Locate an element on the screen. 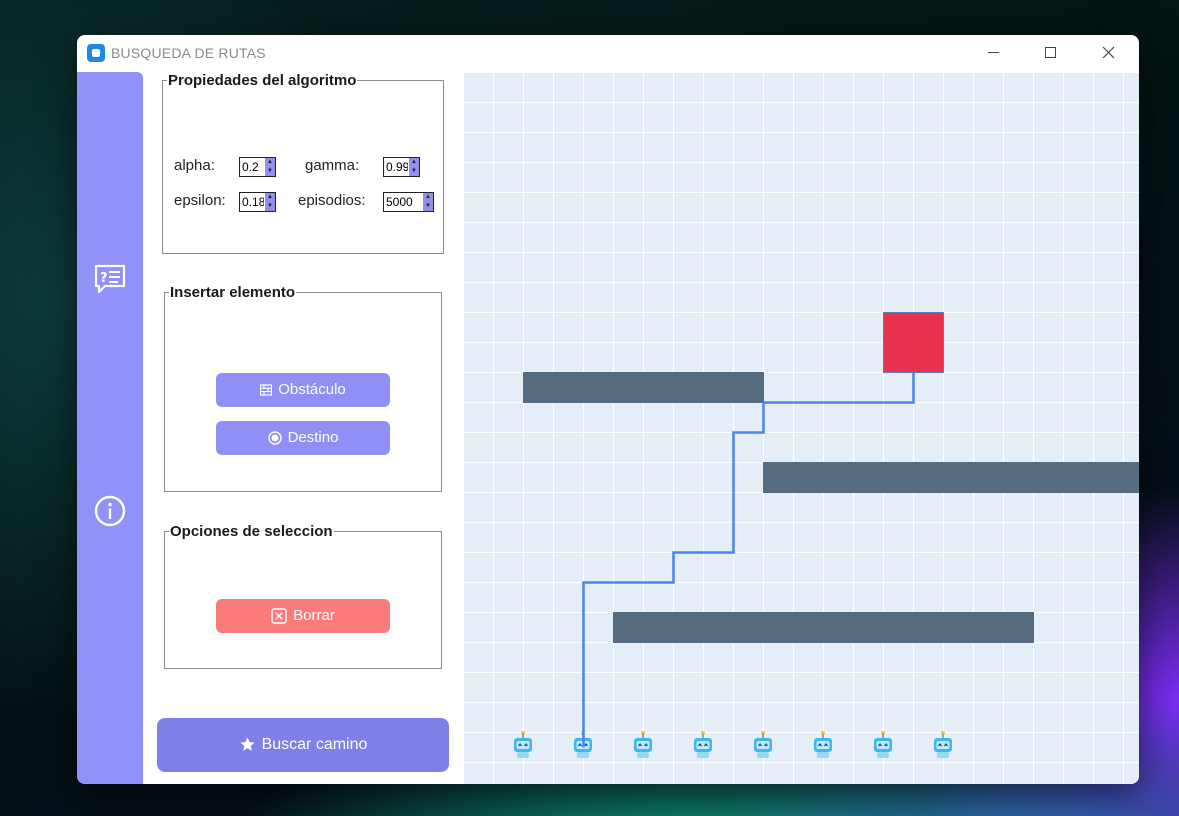 Image resolution: width=1179 pixels, height=816 pixels. search-path-button: Buscar camino is located at coordinates (303, 745).